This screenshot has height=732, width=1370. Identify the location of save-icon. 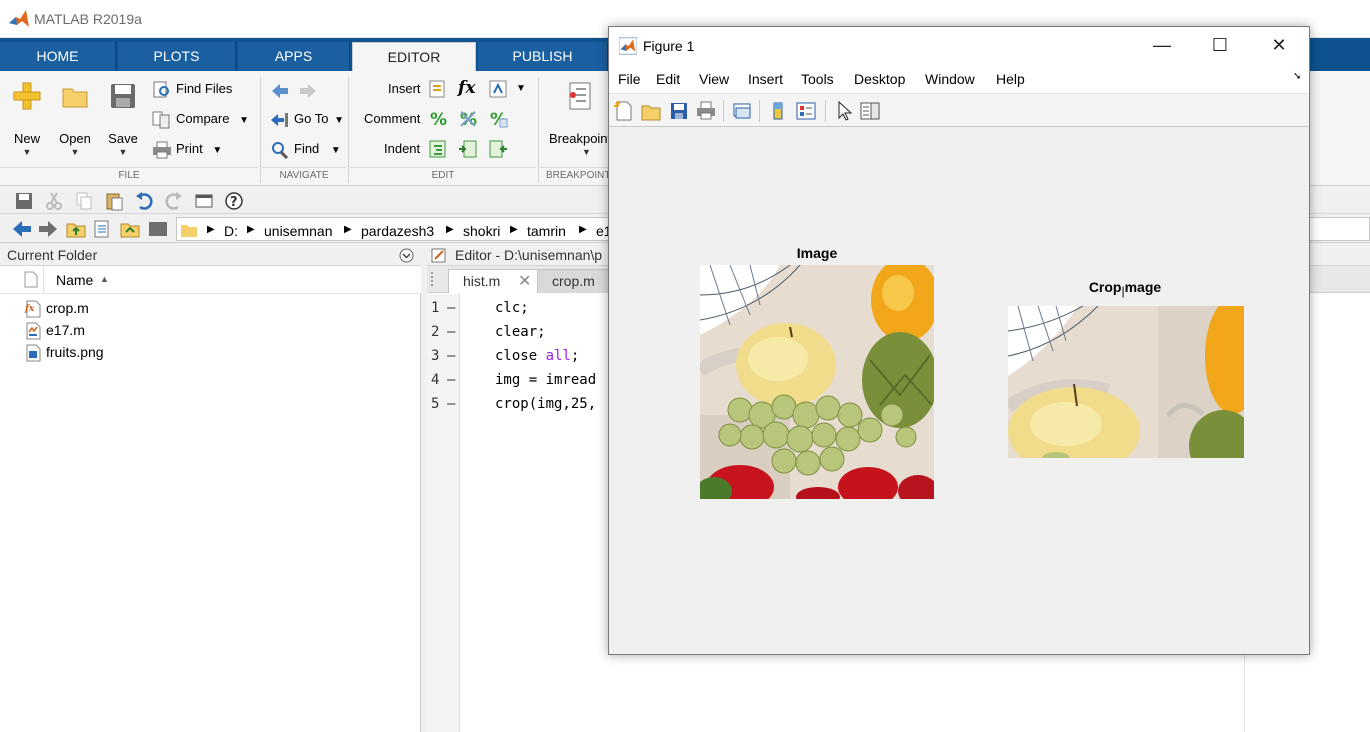
(24, 201).